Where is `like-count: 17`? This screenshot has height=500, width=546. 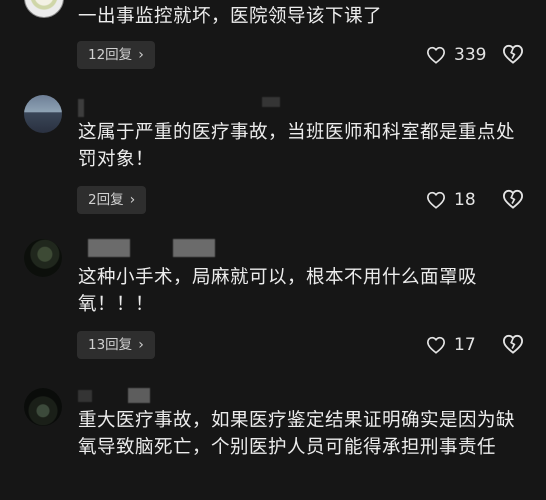
like-count: 17 is located at coordinates (465, 345).